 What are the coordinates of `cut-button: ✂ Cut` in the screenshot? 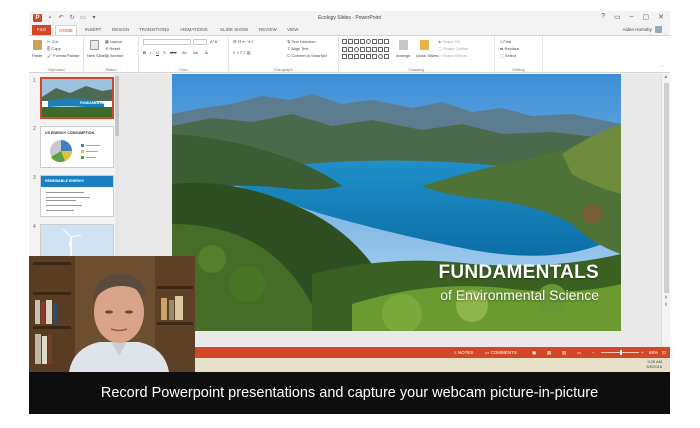 It's located at (52, 41).